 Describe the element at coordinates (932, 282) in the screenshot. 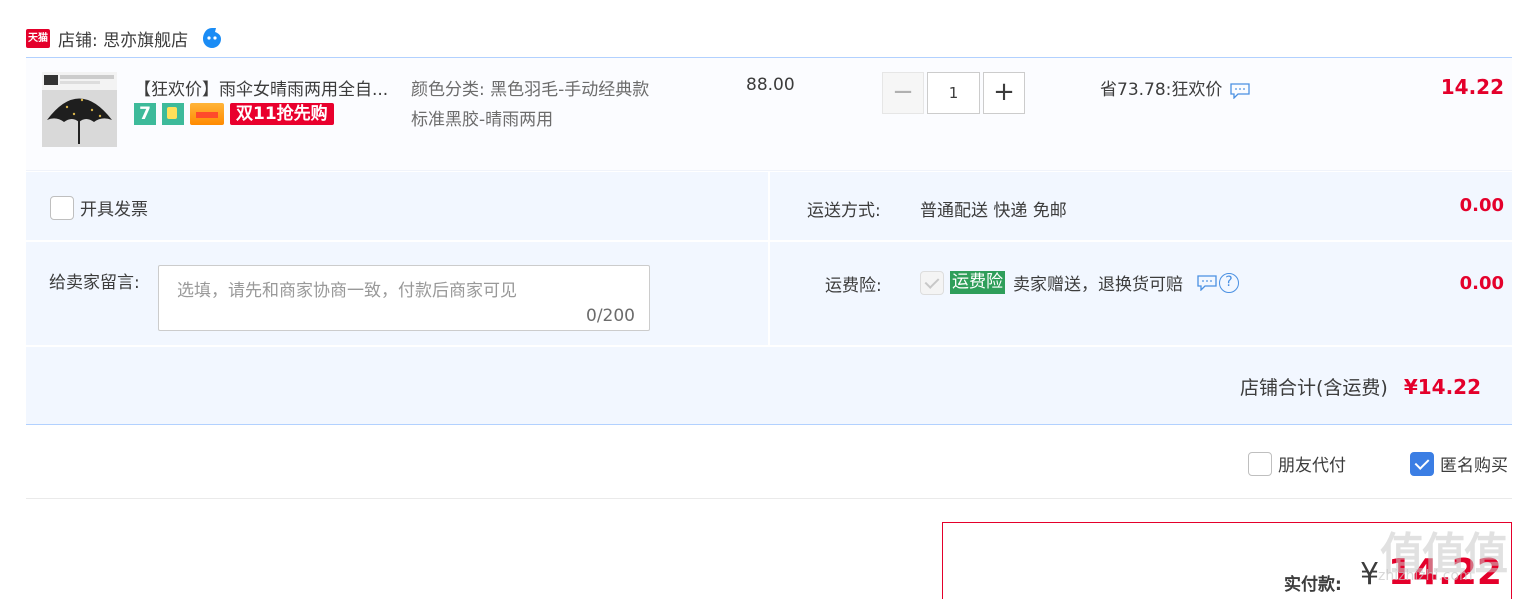

I see `shipping-insurance-checkbox` at that location.